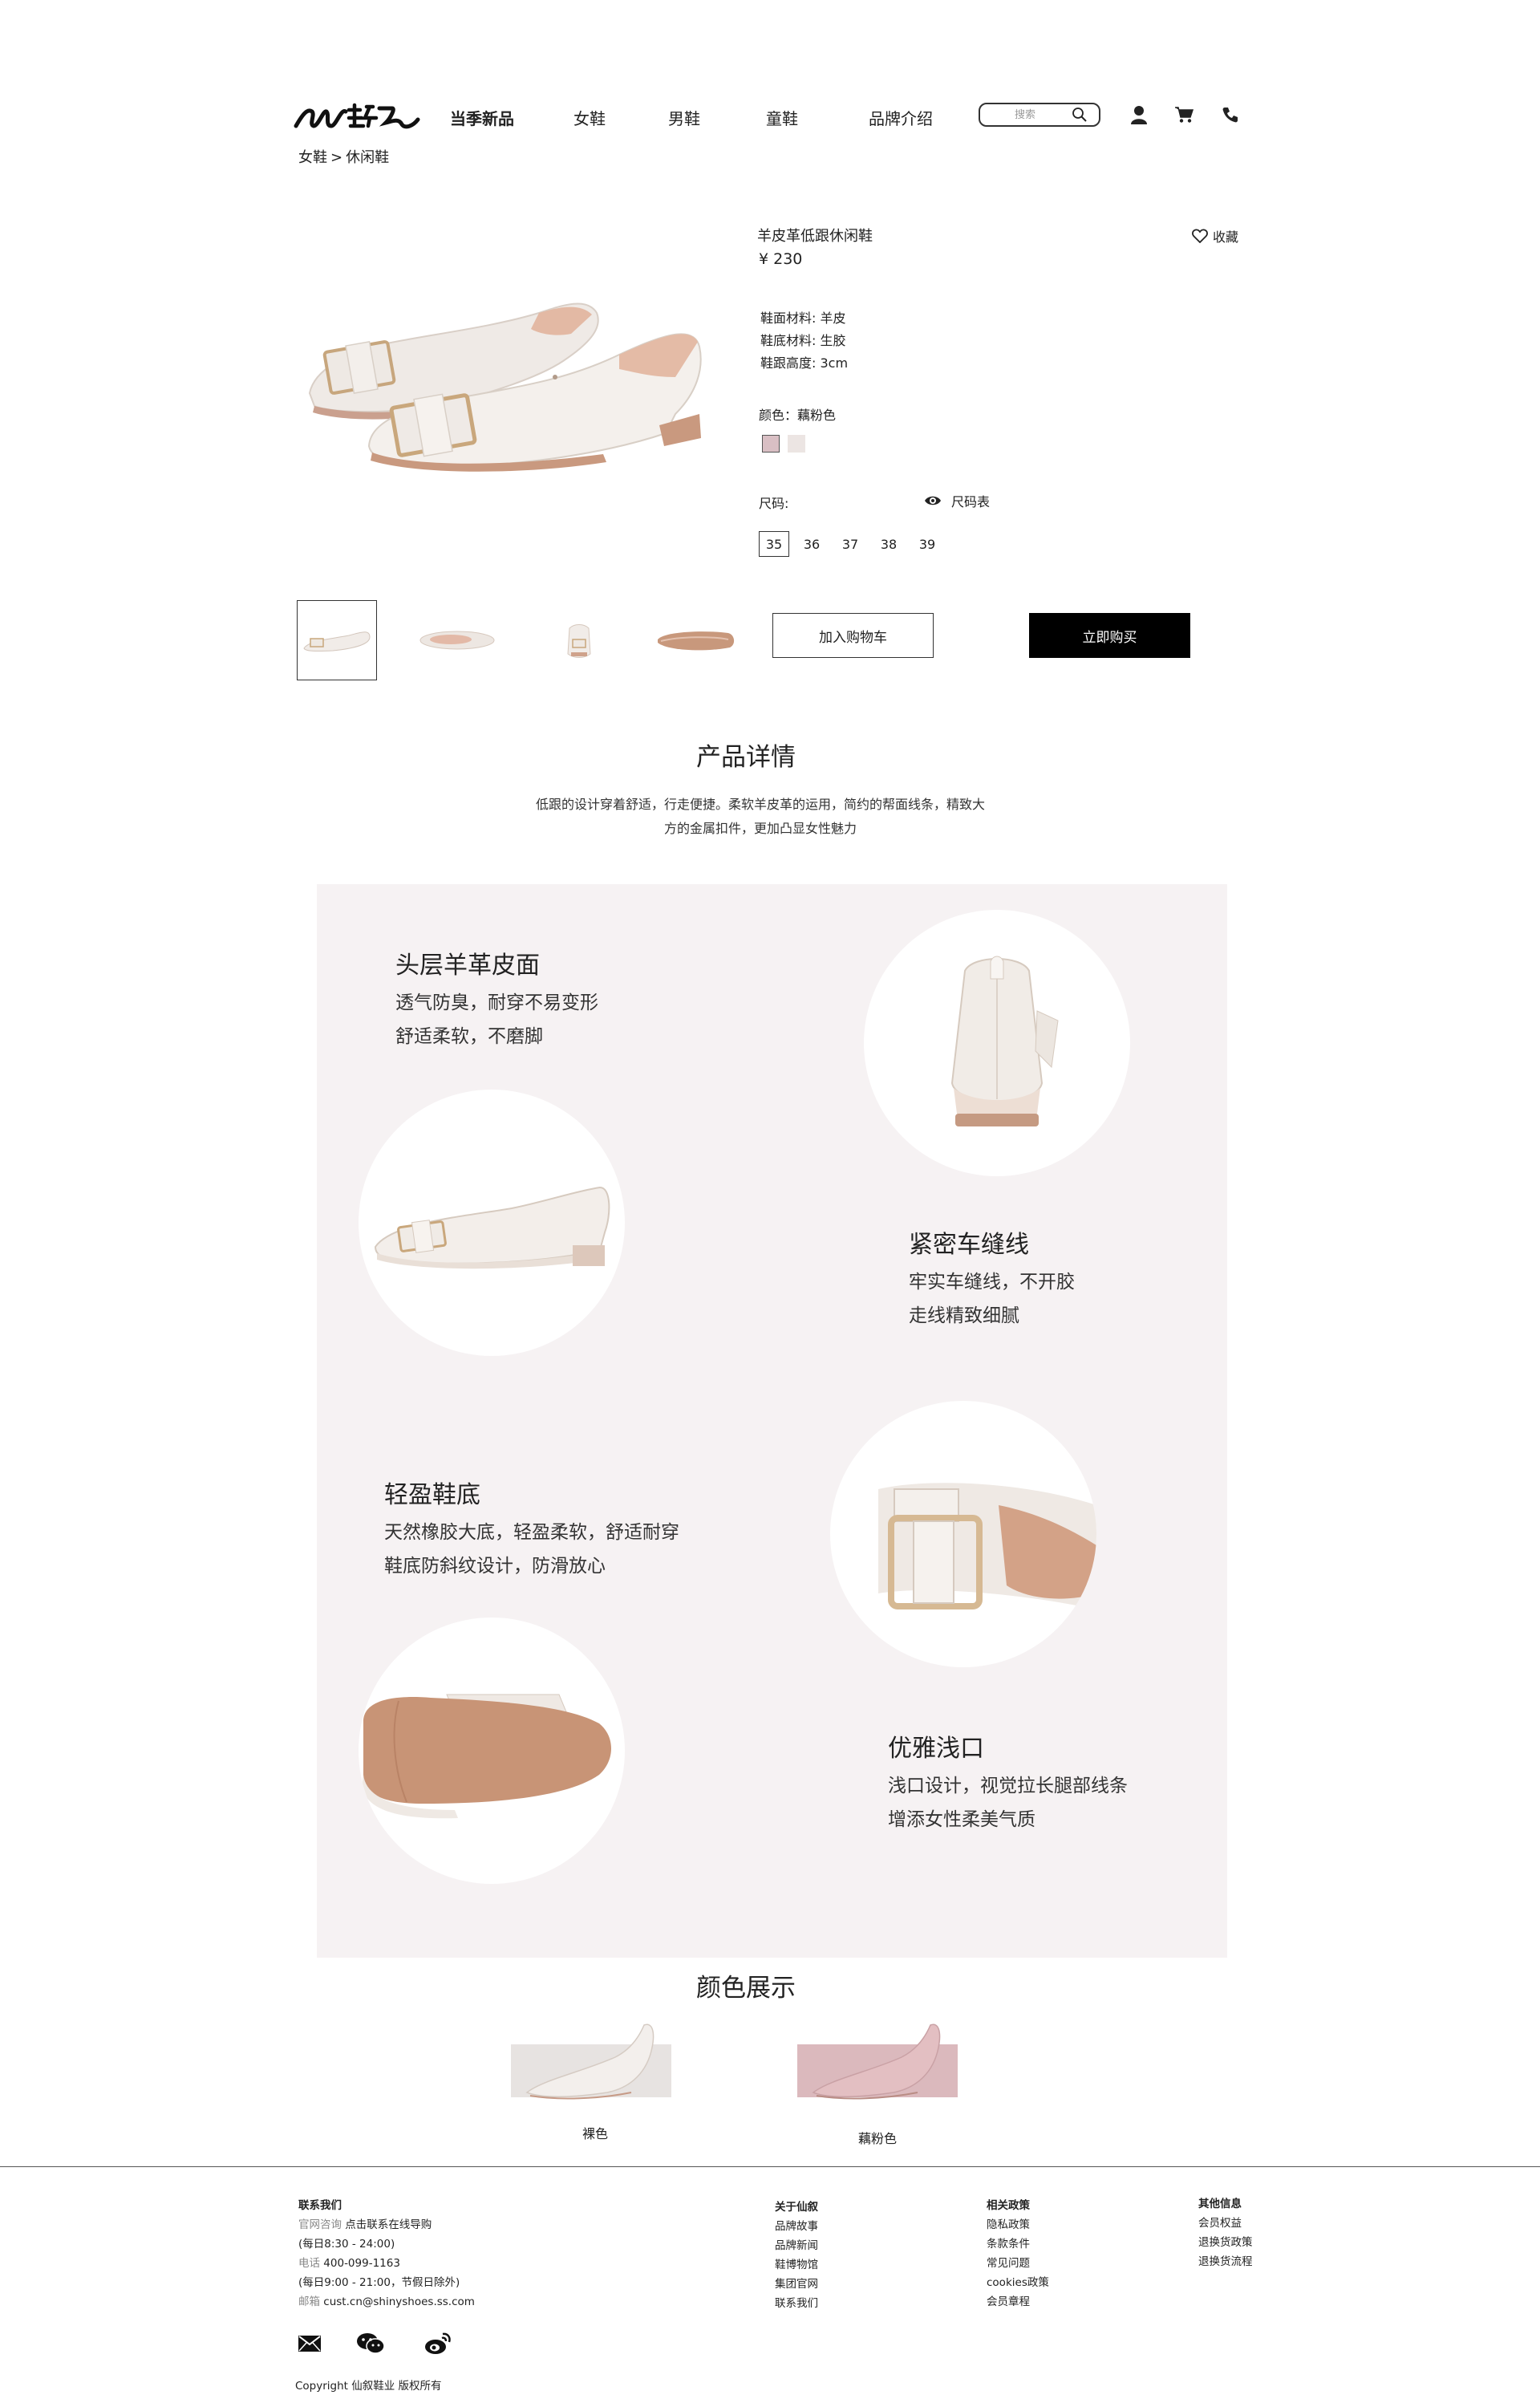 Image resolution: width=1540 pixels, height=2407 pixels. Describe the element at coordinates (936, 1749) in the screenshot. I see `feature-4-title: 优雅浅口` at that location.